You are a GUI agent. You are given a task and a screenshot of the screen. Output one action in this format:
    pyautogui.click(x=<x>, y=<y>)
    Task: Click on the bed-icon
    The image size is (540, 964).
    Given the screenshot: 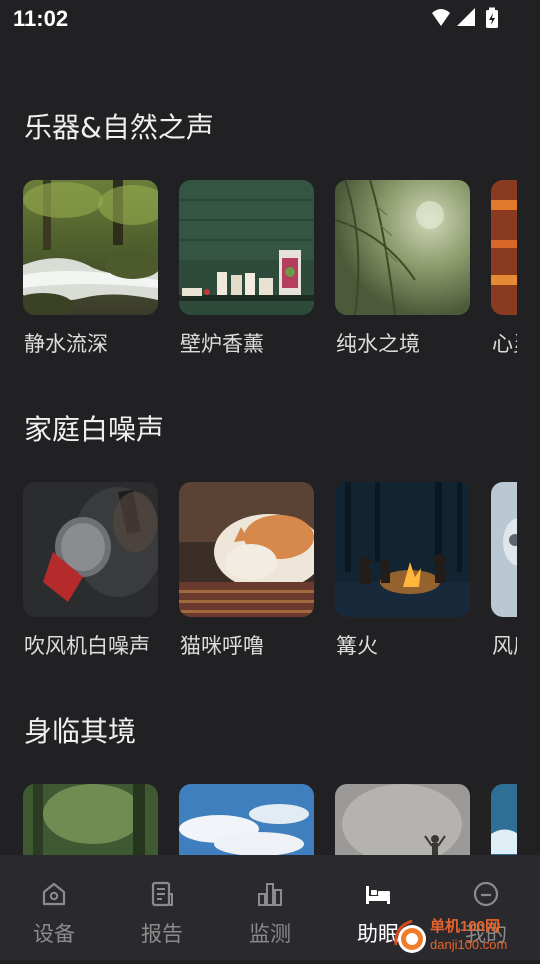 What is the action you would take?
    pyautogui.click(x=378, y=895)
    